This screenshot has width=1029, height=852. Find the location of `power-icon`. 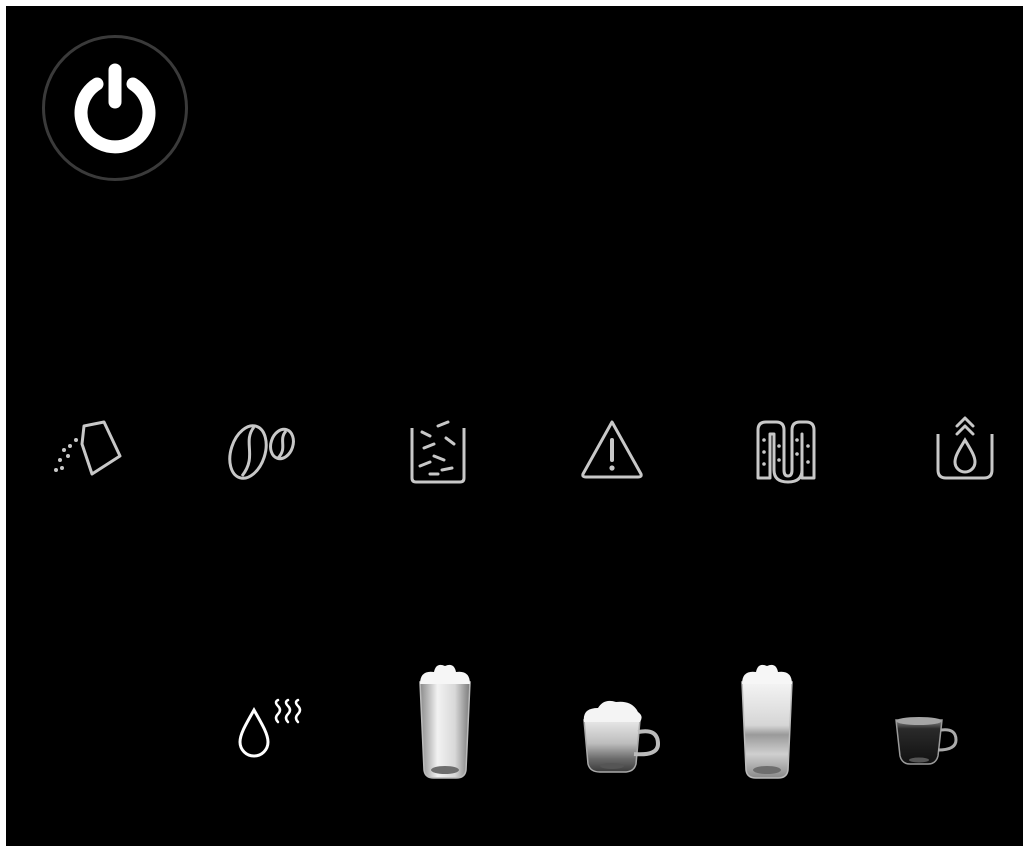

power-icon is located at coordinates (115, 108).